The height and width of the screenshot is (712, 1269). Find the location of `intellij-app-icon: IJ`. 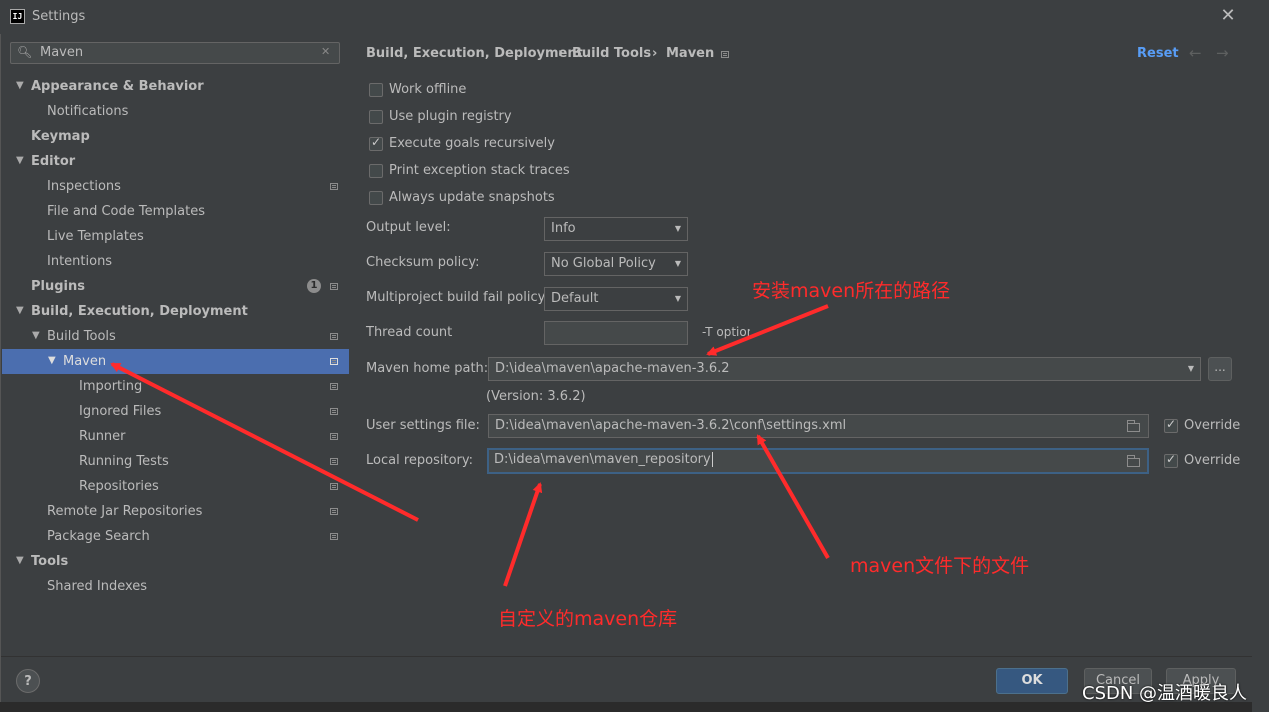

intellij-app-icon: IJ is located at coordinates (17, 16).